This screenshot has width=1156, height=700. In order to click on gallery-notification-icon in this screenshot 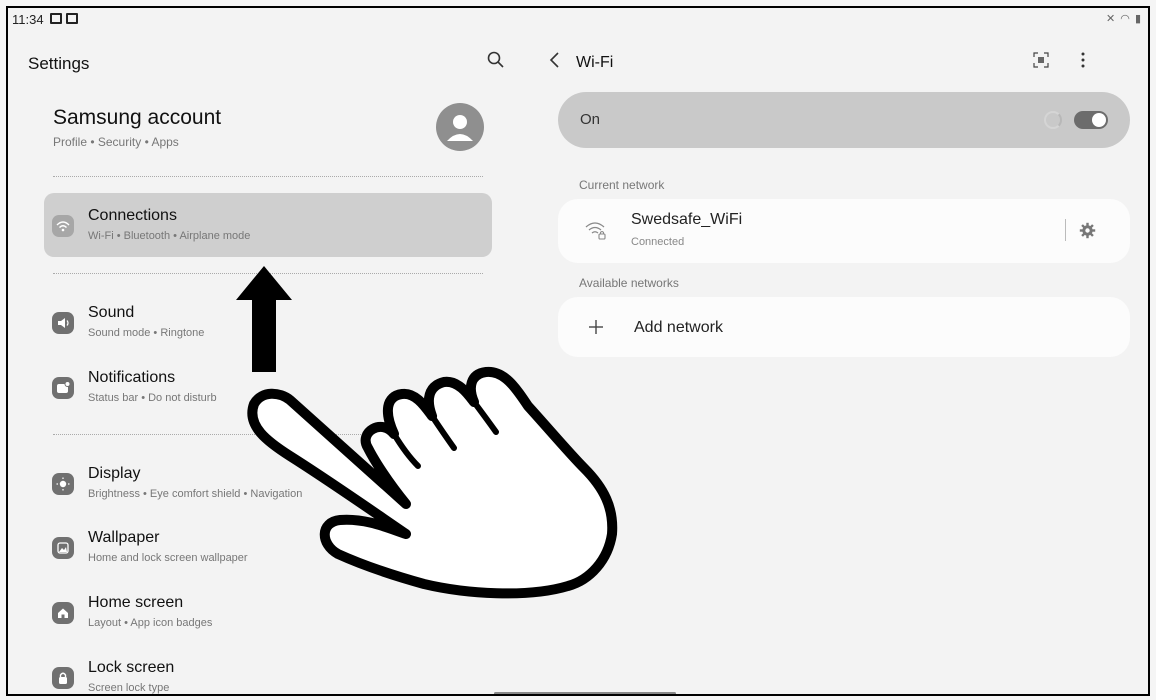, I will do `click(56, 18)`.